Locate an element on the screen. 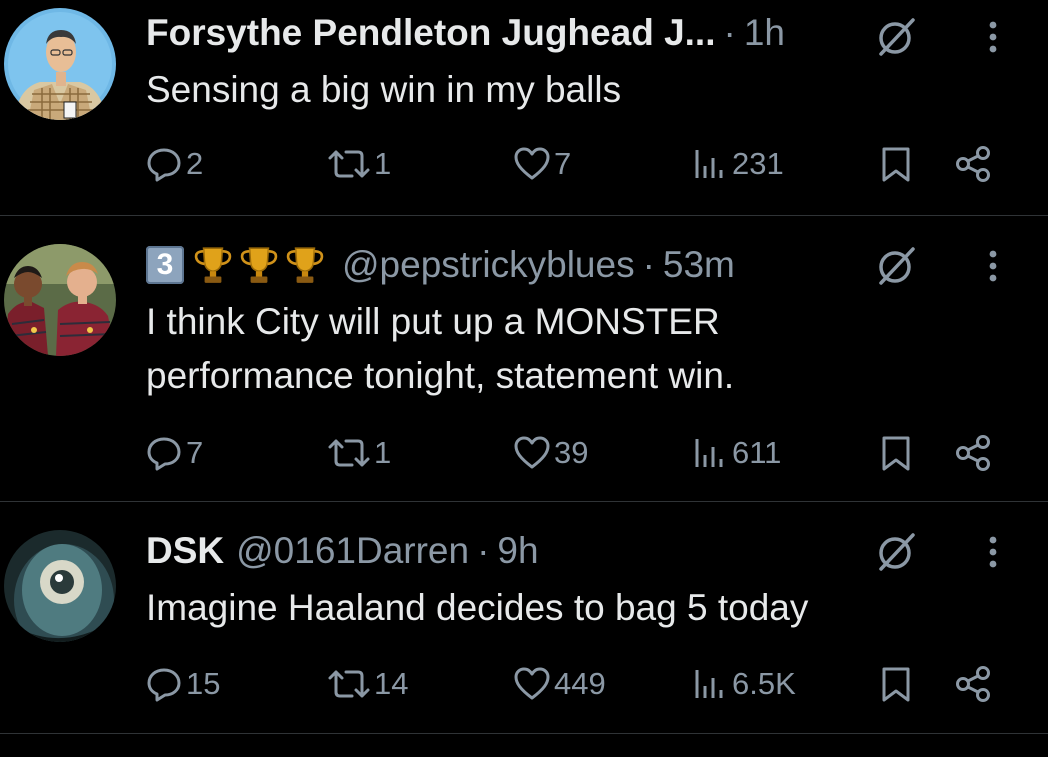 The image size is (1048, 757). action-bar: 2 1 7 231 is located at coordinates (524, 164).